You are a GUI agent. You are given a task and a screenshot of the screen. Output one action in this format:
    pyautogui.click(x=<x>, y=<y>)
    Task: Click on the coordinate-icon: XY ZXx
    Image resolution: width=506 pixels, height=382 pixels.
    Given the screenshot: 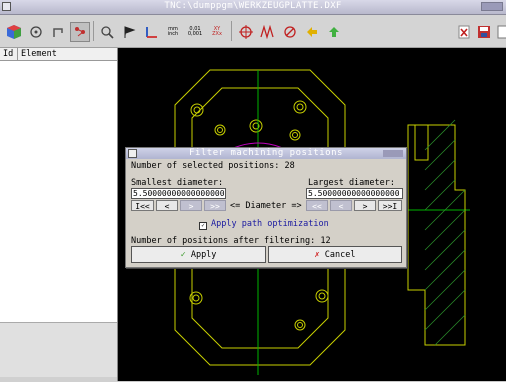 What is the action you would take?
    pyautogui.click(x=217, y=32)
    